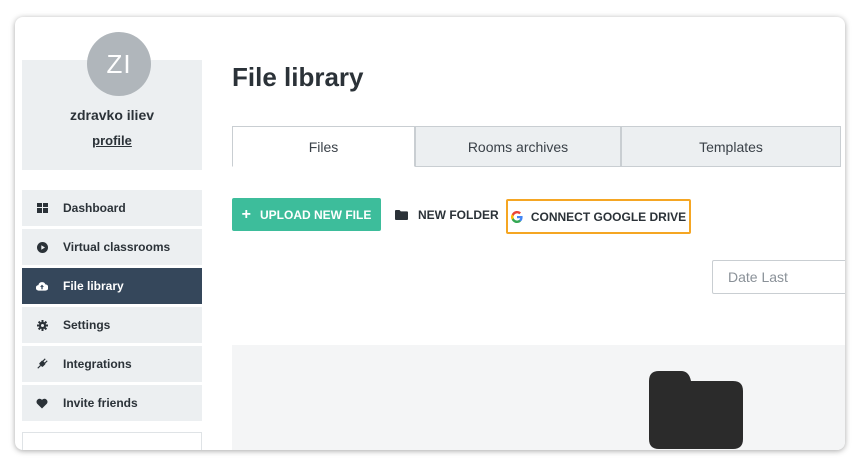 The height and width of the screenshot is (468, 864). Describe the element at coordinates (458, 214) in the screenshot. I see `new-folder-label: NEW FOLDER` at that location.